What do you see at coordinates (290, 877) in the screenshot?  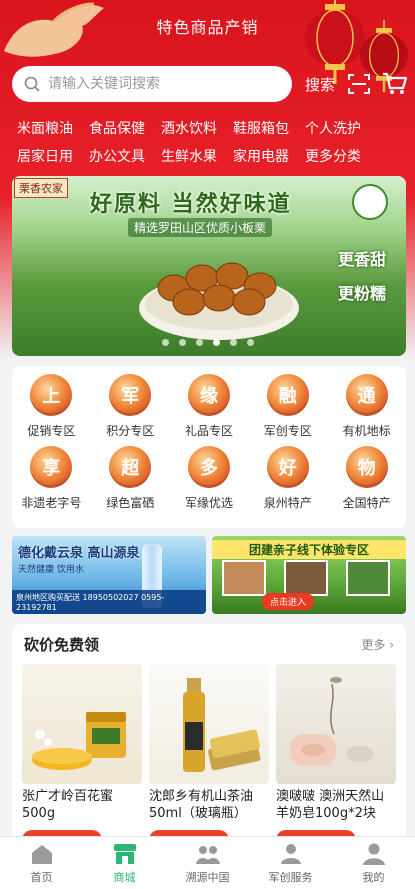 I see `tab-label: 军创服务` at bounding box center [290, 877].